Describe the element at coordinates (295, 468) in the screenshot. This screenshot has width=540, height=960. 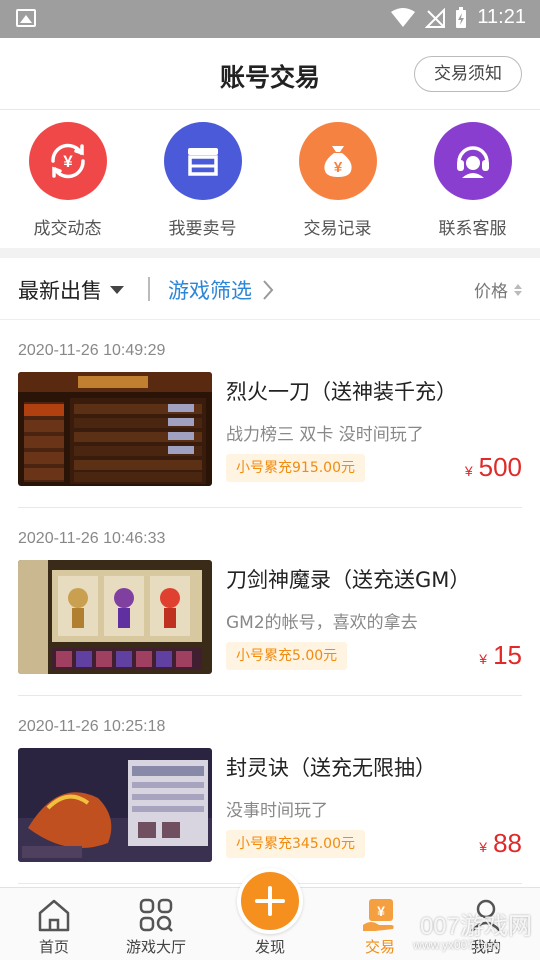
I see `recharge-badge: 小号累充915.00元` at that location.